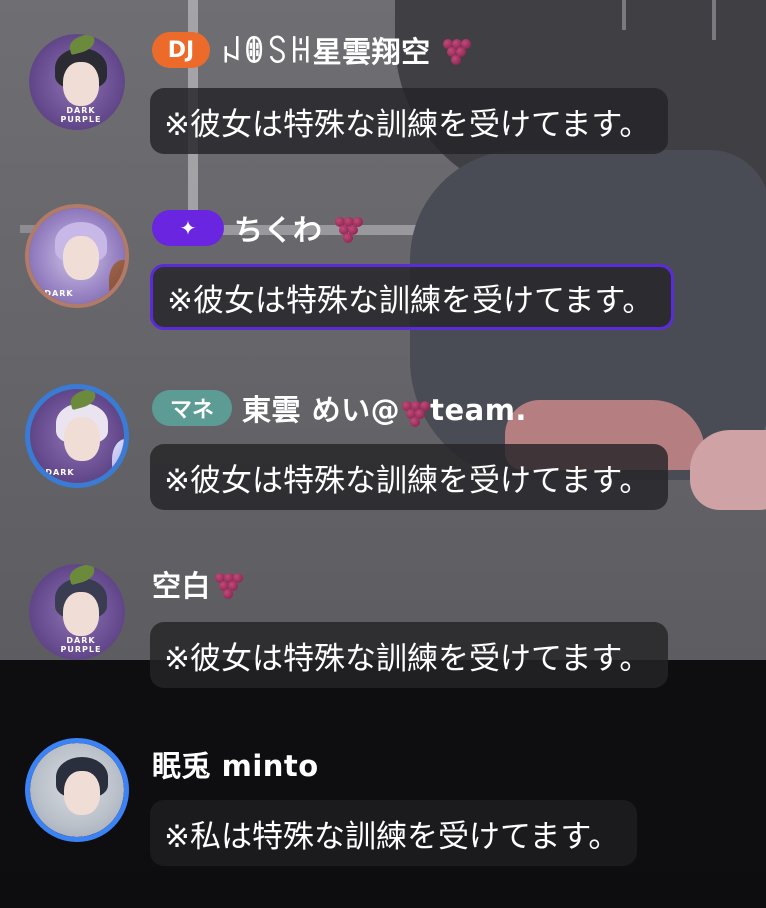 The height and width of the screenshot is (908, 766). I want to click on comment-header: DJ ꈤꂦꇙꀍ星雲翔空, so click(311, 50).